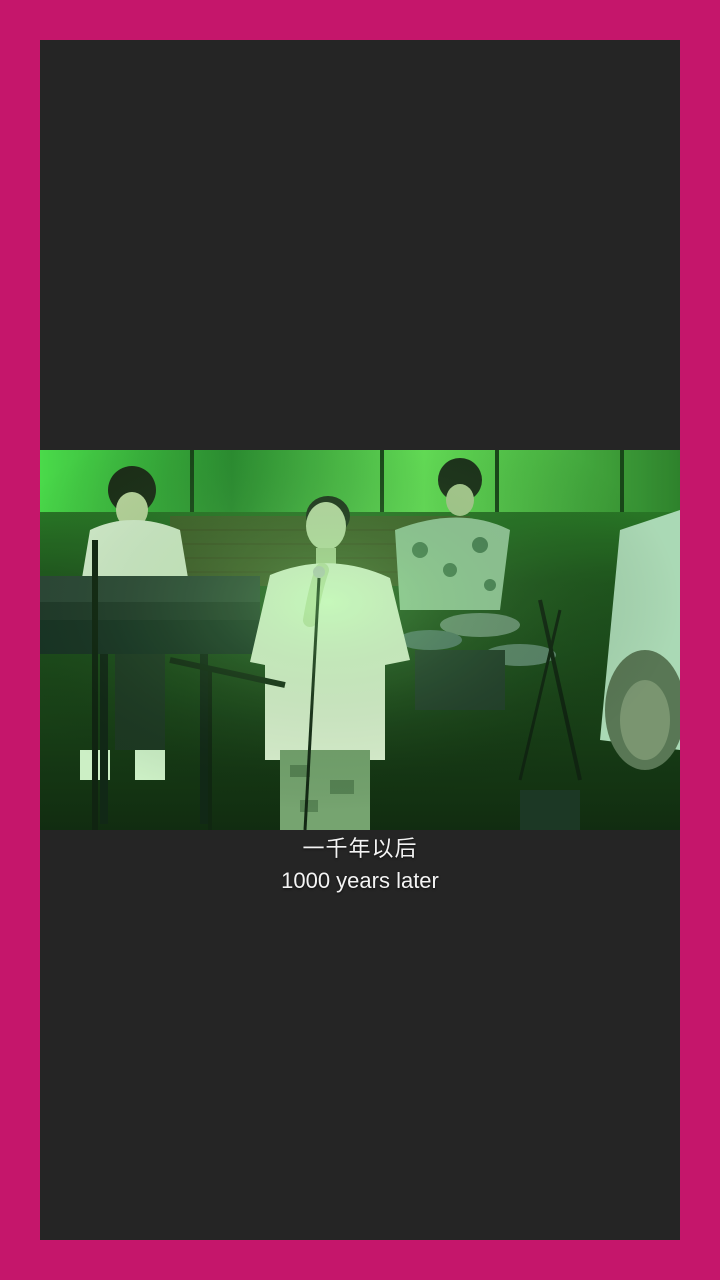 Image resolution: width=720 pixels, height=1280 pixels. Describe the element at coordinates (360, 880) in the screenshot. I see `subtitle-english: 1000 years later` at that location.